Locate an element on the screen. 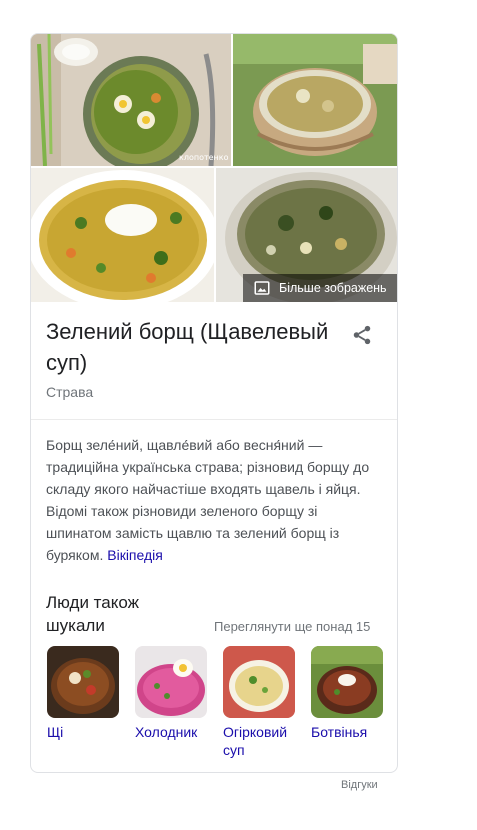 The height and width of the screenshot is (830, 477). ohirkovyi-photo is located at coordinates (259, 682).